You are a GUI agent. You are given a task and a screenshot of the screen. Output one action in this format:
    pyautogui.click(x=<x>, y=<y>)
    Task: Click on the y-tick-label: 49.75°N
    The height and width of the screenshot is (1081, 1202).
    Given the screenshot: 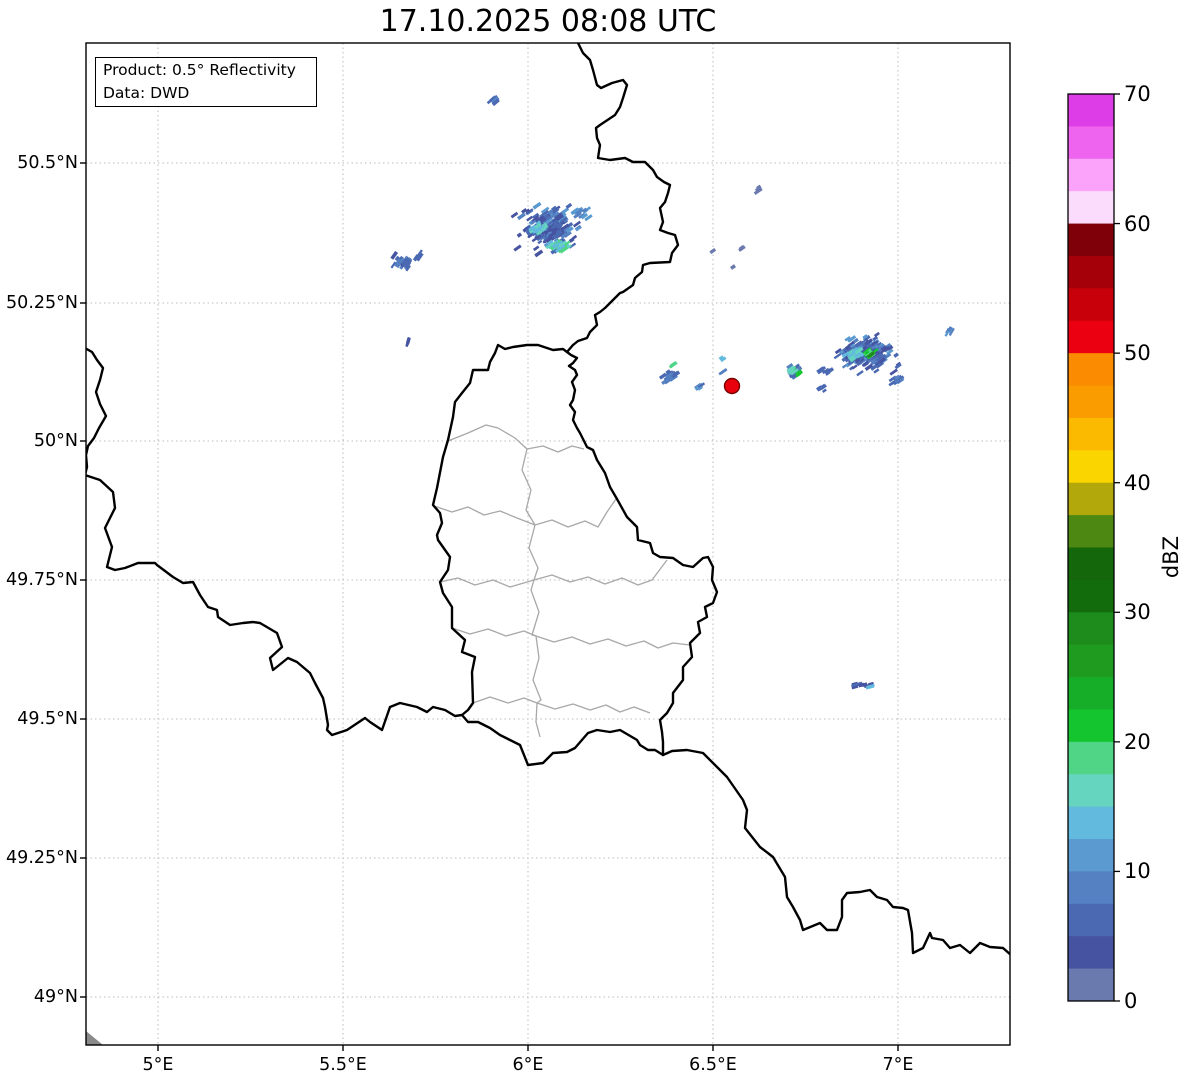 What is the action you would take?
    pyautogui.click(x=42, y=580)
    